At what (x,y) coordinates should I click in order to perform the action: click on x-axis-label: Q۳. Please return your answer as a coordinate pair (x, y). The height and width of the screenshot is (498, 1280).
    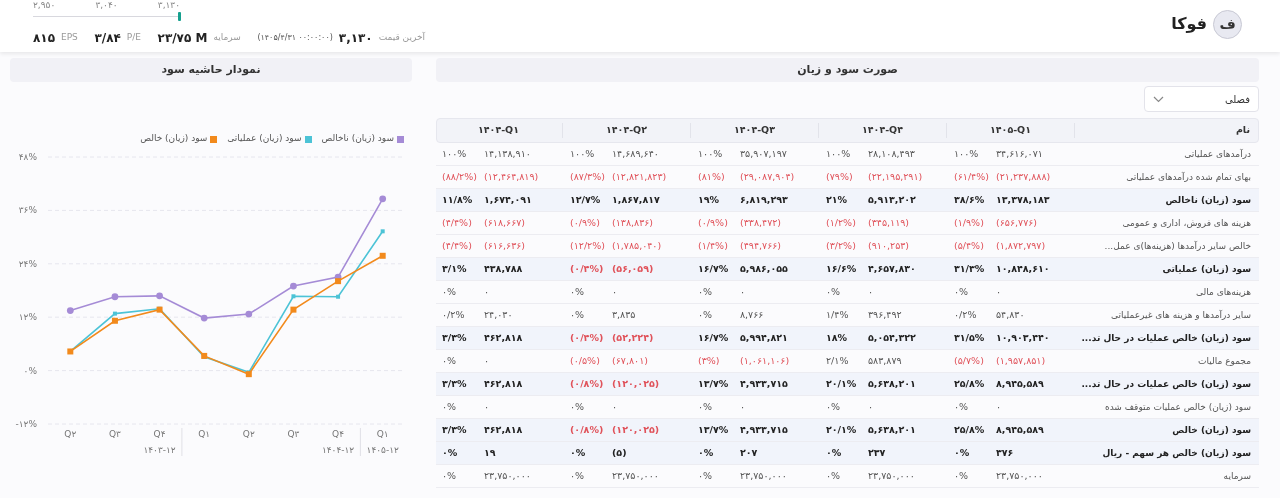
    Looking at the image, I should click on (293, 434).